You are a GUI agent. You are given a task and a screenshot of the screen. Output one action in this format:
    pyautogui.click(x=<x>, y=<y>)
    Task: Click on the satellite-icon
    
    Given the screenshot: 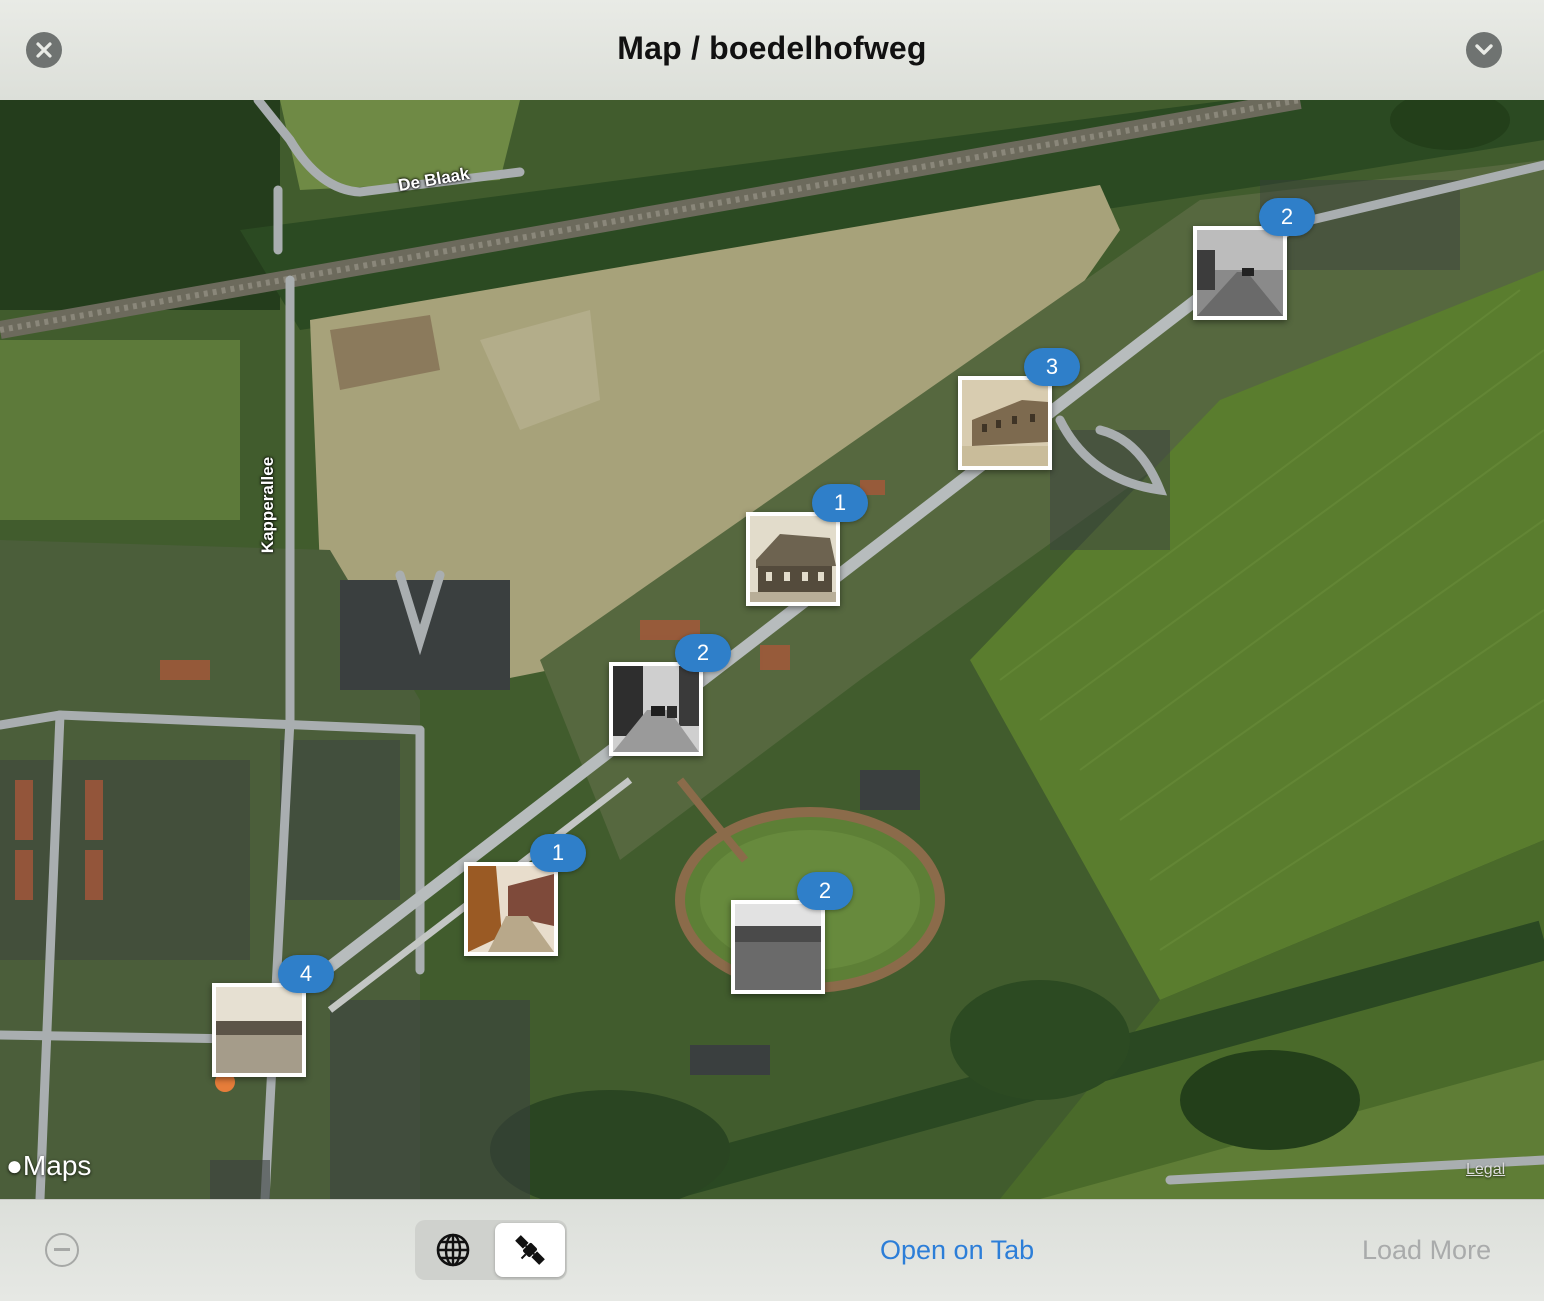 What is the action you would take?
    pyautogui.click(x=530, y=1250)
    